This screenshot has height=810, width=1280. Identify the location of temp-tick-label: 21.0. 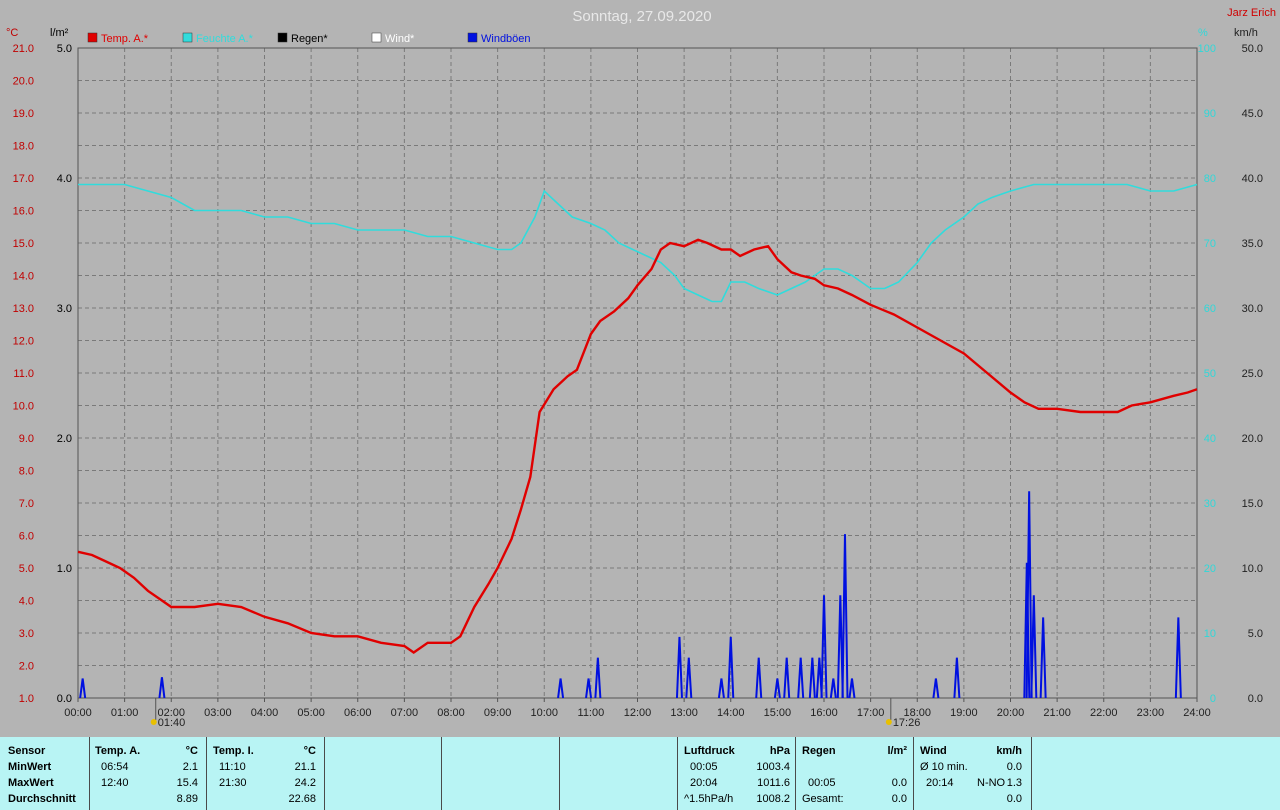
(23, 49).